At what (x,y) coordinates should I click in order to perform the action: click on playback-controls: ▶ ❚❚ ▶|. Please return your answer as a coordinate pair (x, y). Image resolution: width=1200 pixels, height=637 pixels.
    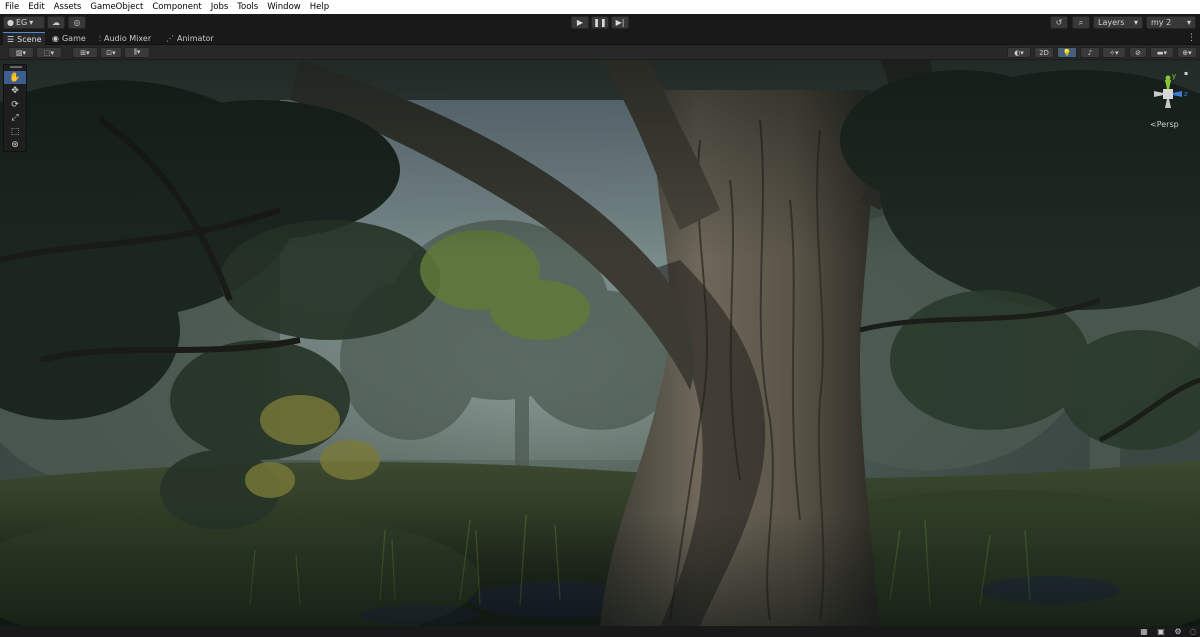
    Looking at the image, I should click on (600, 22).